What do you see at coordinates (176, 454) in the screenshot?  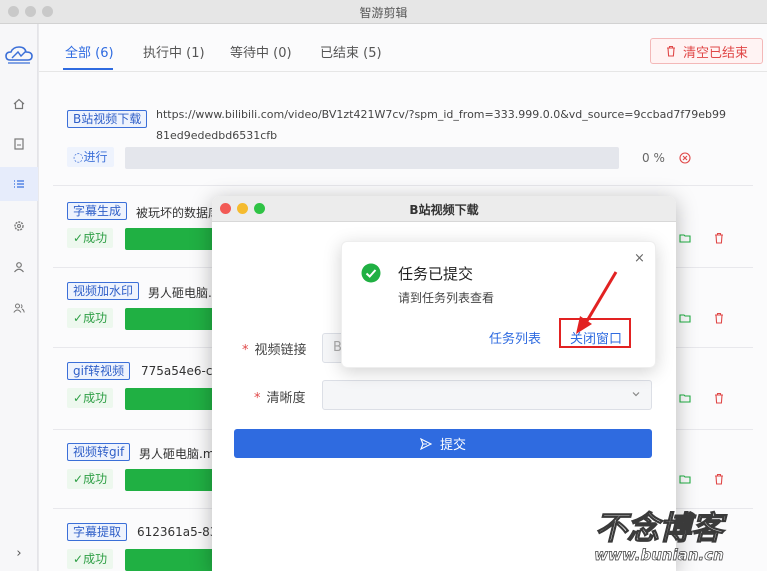 I see `task-title: 男人砸电脑.m` at bounding box center [176, 454].